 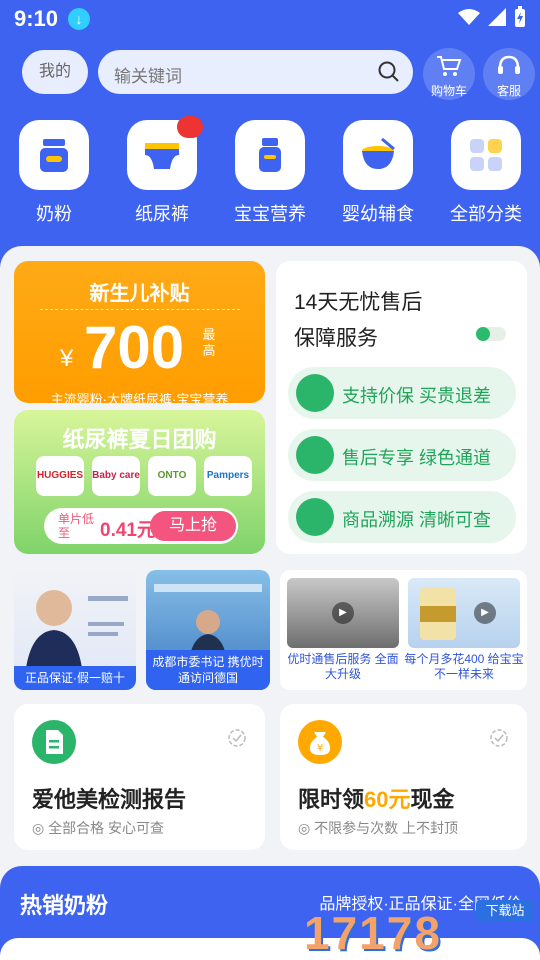 What do you see at coordinates (448, 91) in the screenshot?
I see `cart-label: 购物车` at bounding box center [448, 91].